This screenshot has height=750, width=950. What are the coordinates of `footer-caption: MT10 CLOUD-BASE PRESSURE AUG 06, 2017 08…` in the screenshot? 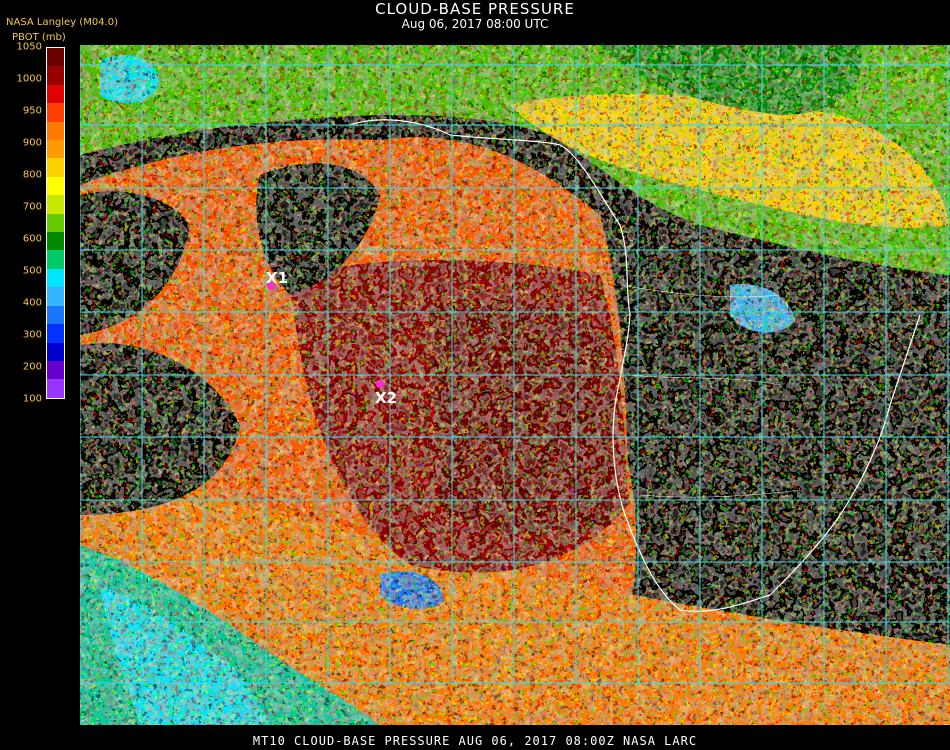 It's located at (475, 741).